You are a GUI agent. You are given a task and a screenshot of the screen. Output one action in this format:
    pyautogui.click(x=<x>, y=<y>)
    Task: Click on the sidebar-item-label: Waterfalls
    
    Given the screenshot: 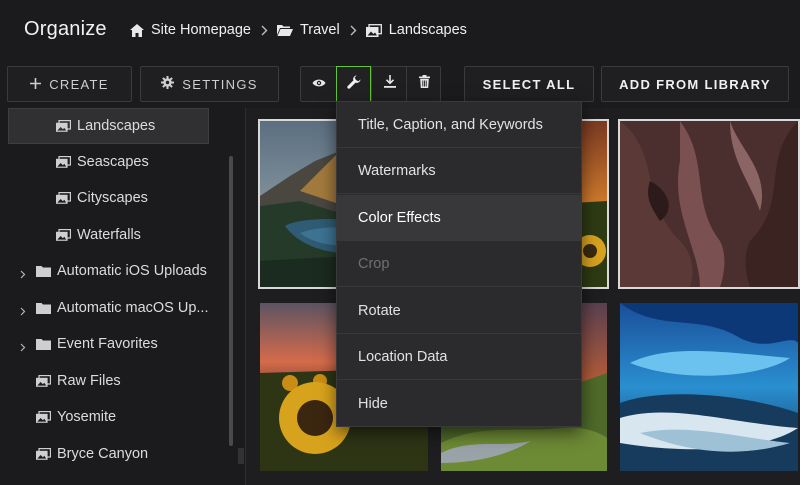 What is the action you would take?
    pyautogui.click(x=109, y=235)
    